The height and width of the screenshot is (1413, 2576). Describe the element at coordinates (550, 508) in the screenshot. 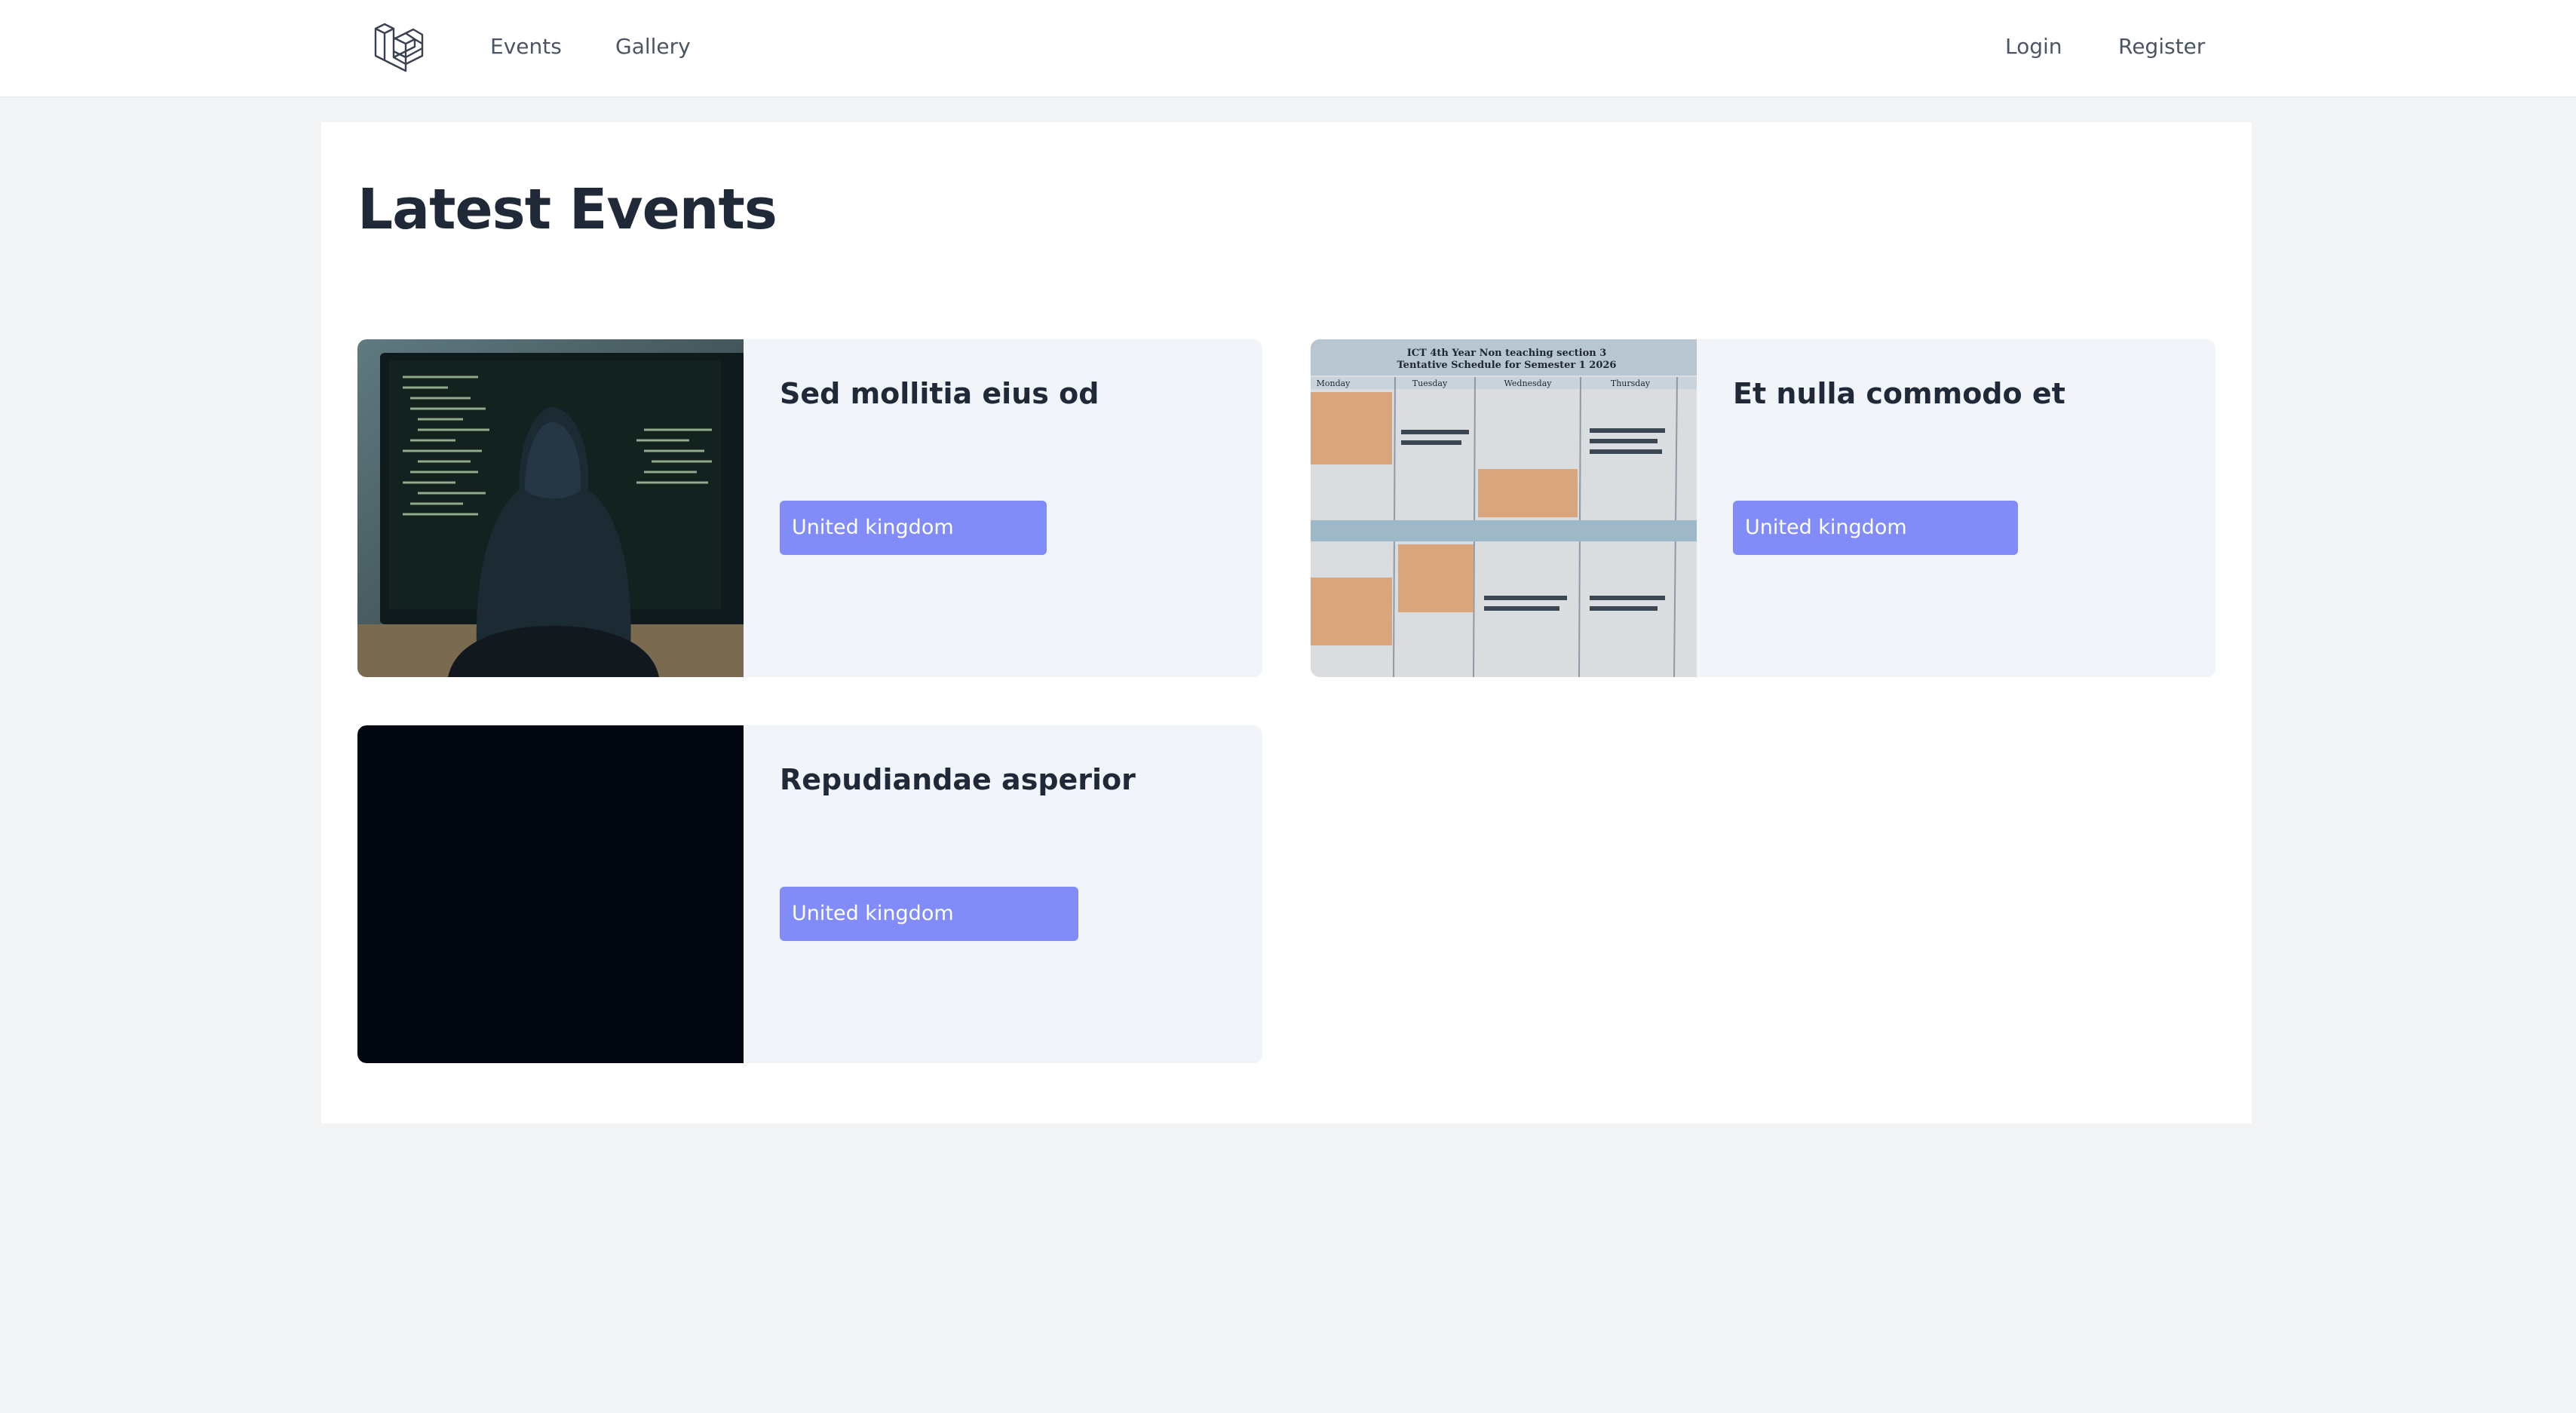

I see `hooded-person-at-computer-image` at that location.